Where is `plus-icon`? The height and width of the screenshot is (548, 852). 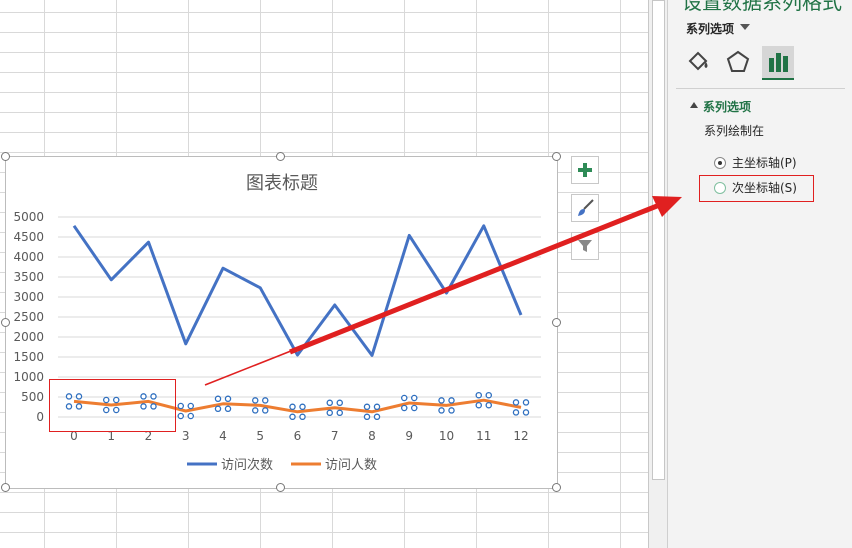 plus-icon is located at coordinates (585, 170).